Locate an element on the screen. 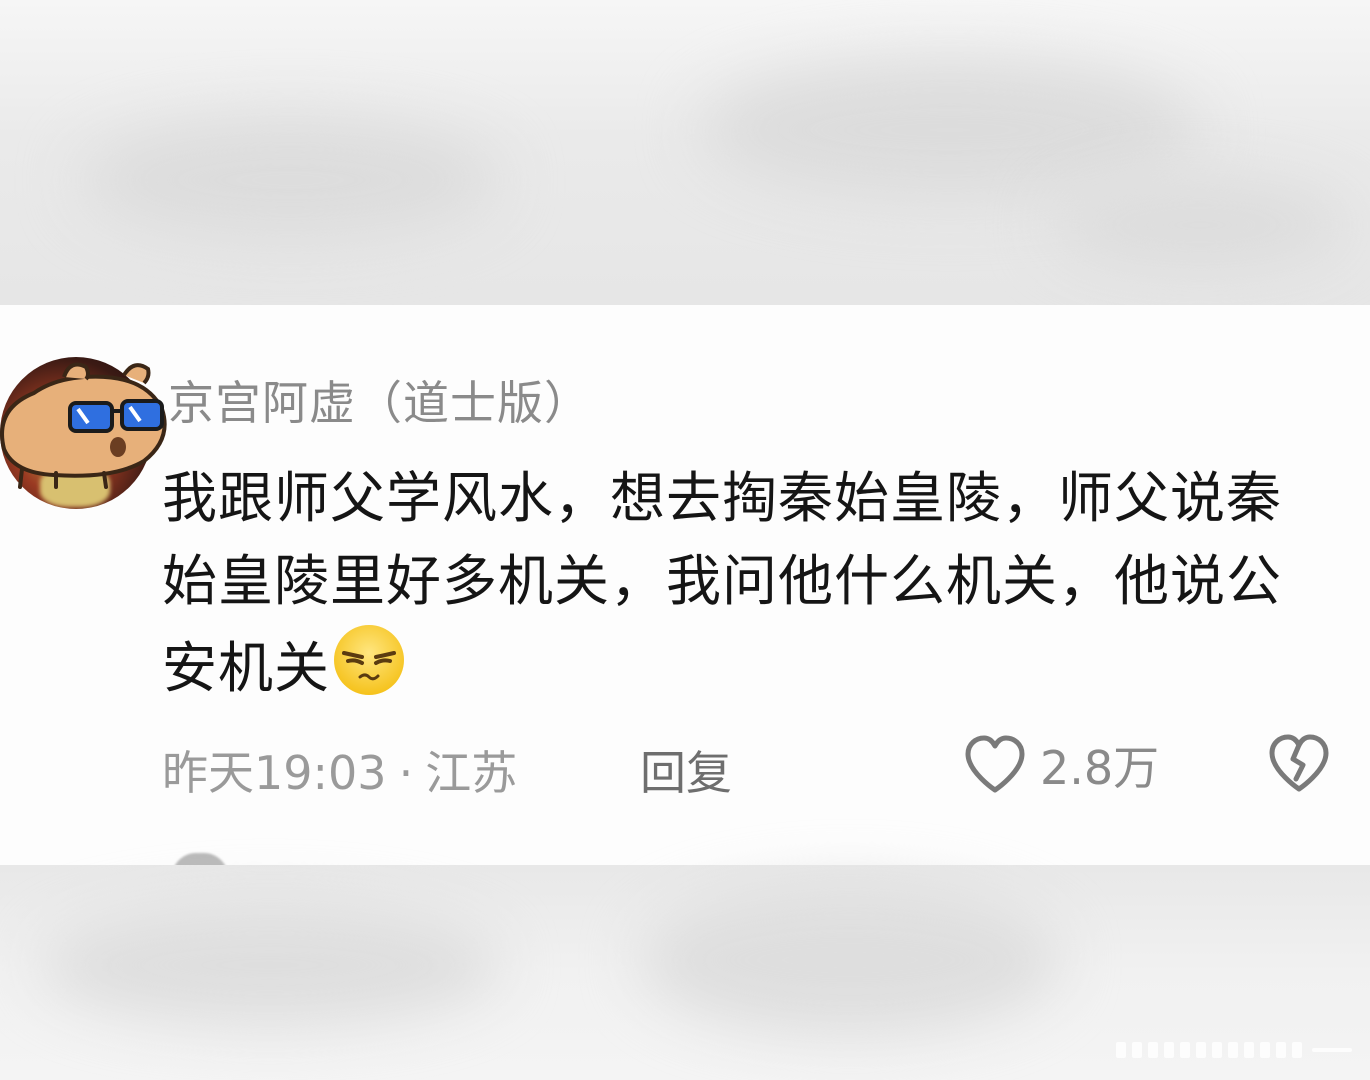  username: 京宫阿虚（道士版） is located at coordinates (379, 400).